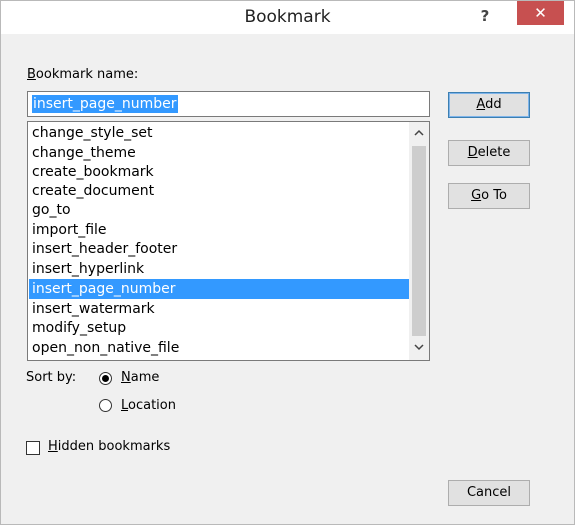 The image size is (575, 525). Describe the element at coordinates (219, 191) in the screenshot. I see `list-item: create_document` at that location.